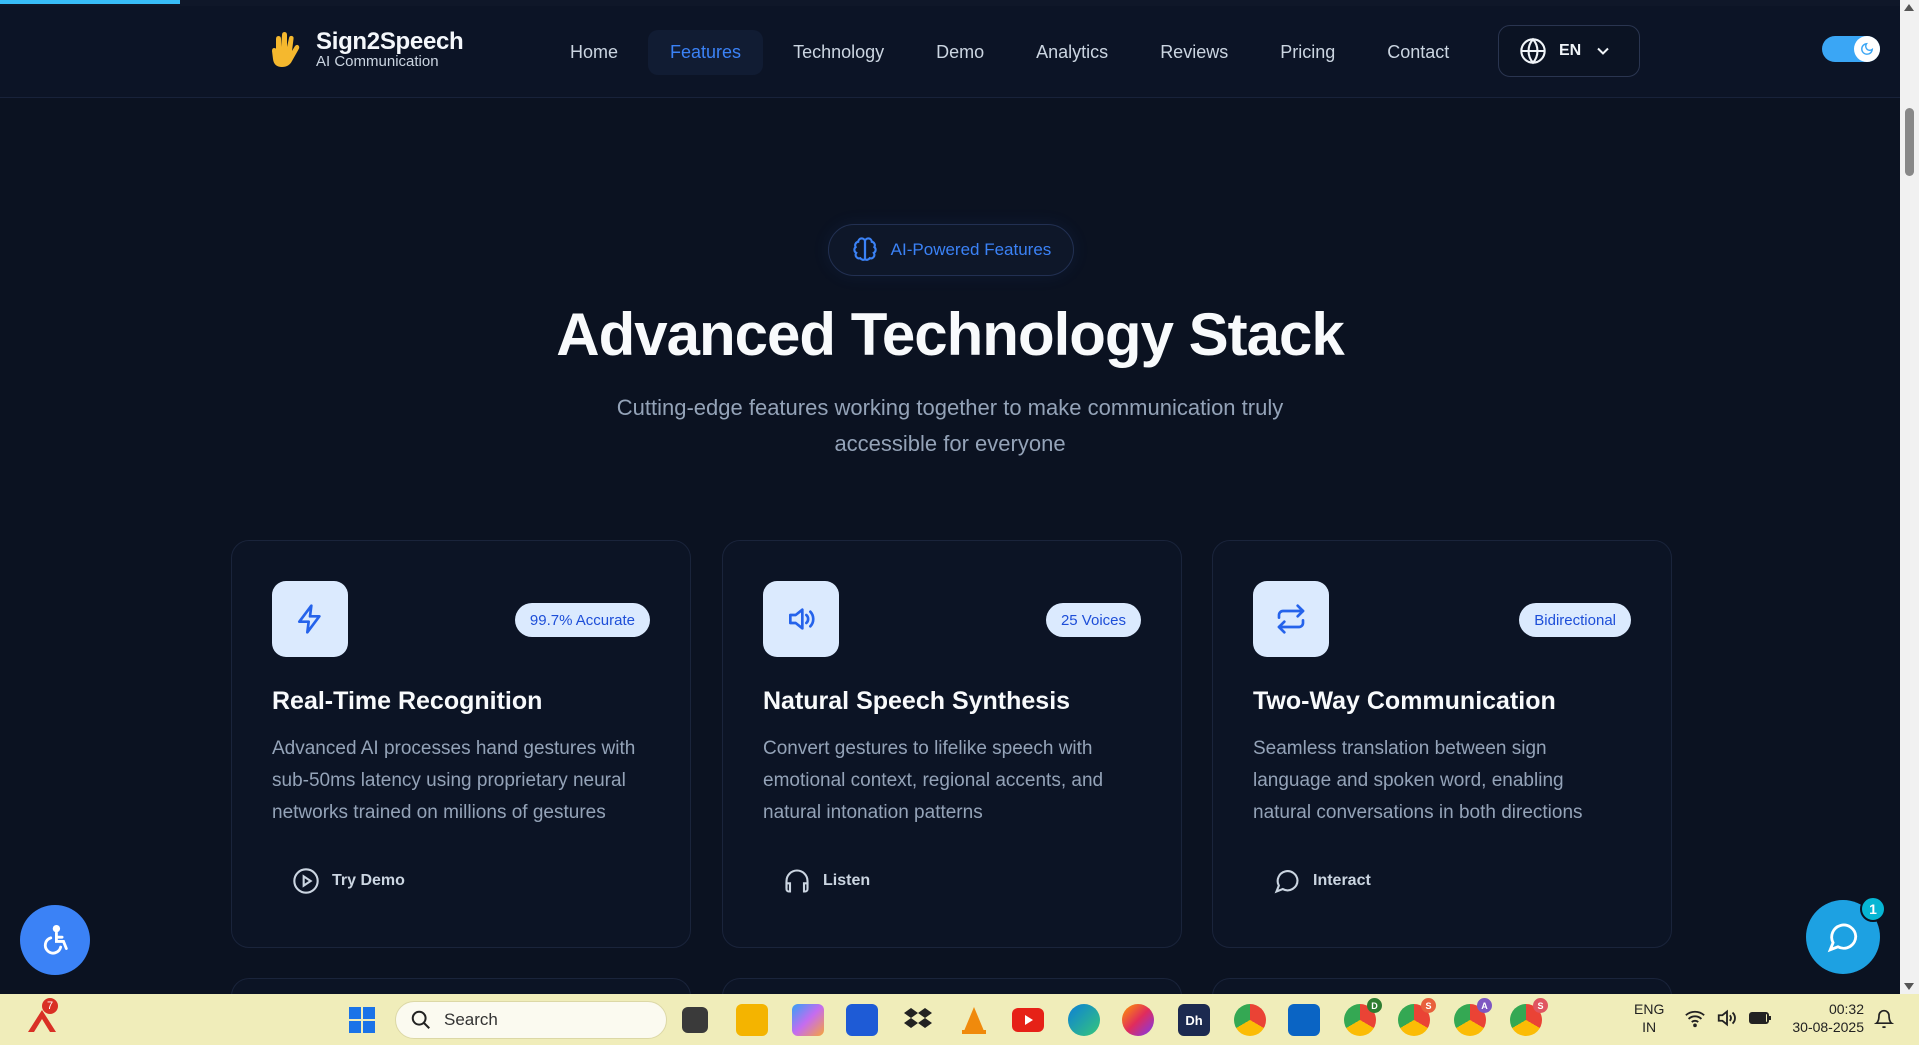 The height and width of the screenshot is (1045, 1919). I want to click on desc-line: natural intonation patterns, so click(873, 812).